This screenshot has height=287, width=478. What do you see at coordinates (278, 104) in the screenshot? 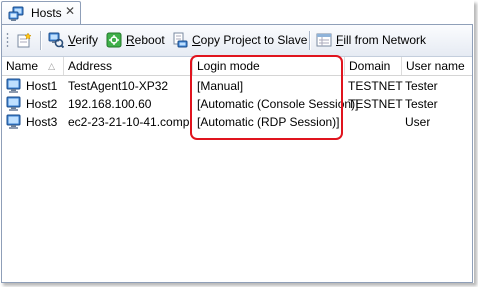
I see `login-mode: [Automatic (Console Session)]` at bounding box center [278, 104].